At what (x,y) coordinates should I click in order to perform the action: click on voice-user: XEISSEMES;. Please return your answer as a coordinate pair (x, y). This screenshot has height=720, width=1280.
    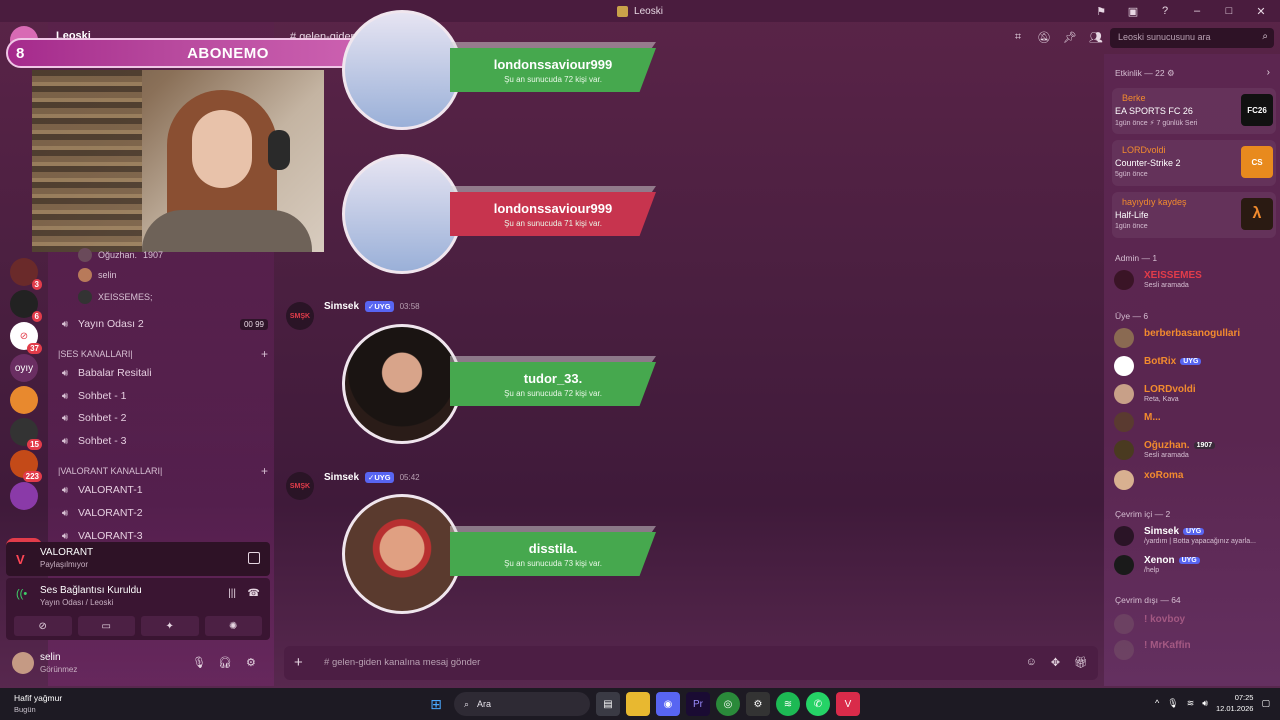
    Looking at the image, I should click on (115, 297).